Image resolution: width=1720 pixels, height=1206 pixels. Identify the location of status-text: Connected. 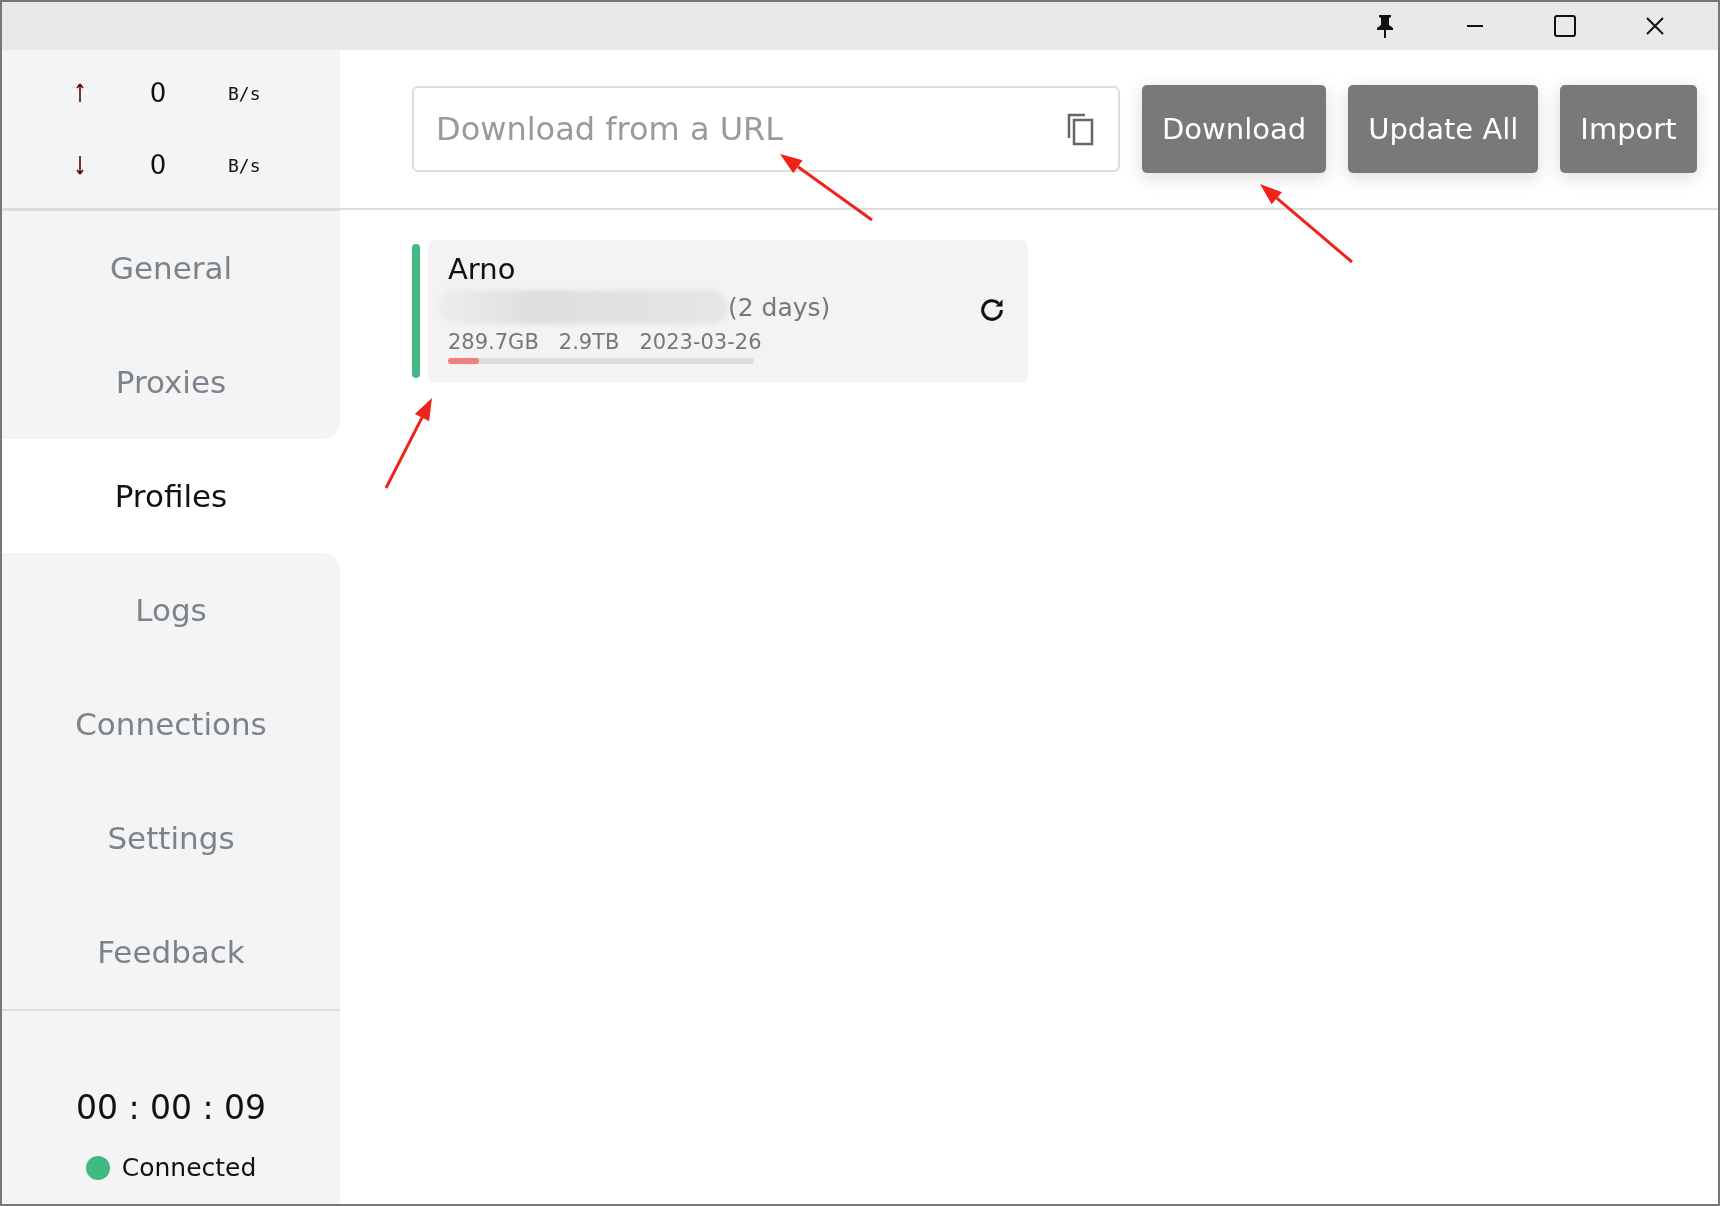
(189, 1167).